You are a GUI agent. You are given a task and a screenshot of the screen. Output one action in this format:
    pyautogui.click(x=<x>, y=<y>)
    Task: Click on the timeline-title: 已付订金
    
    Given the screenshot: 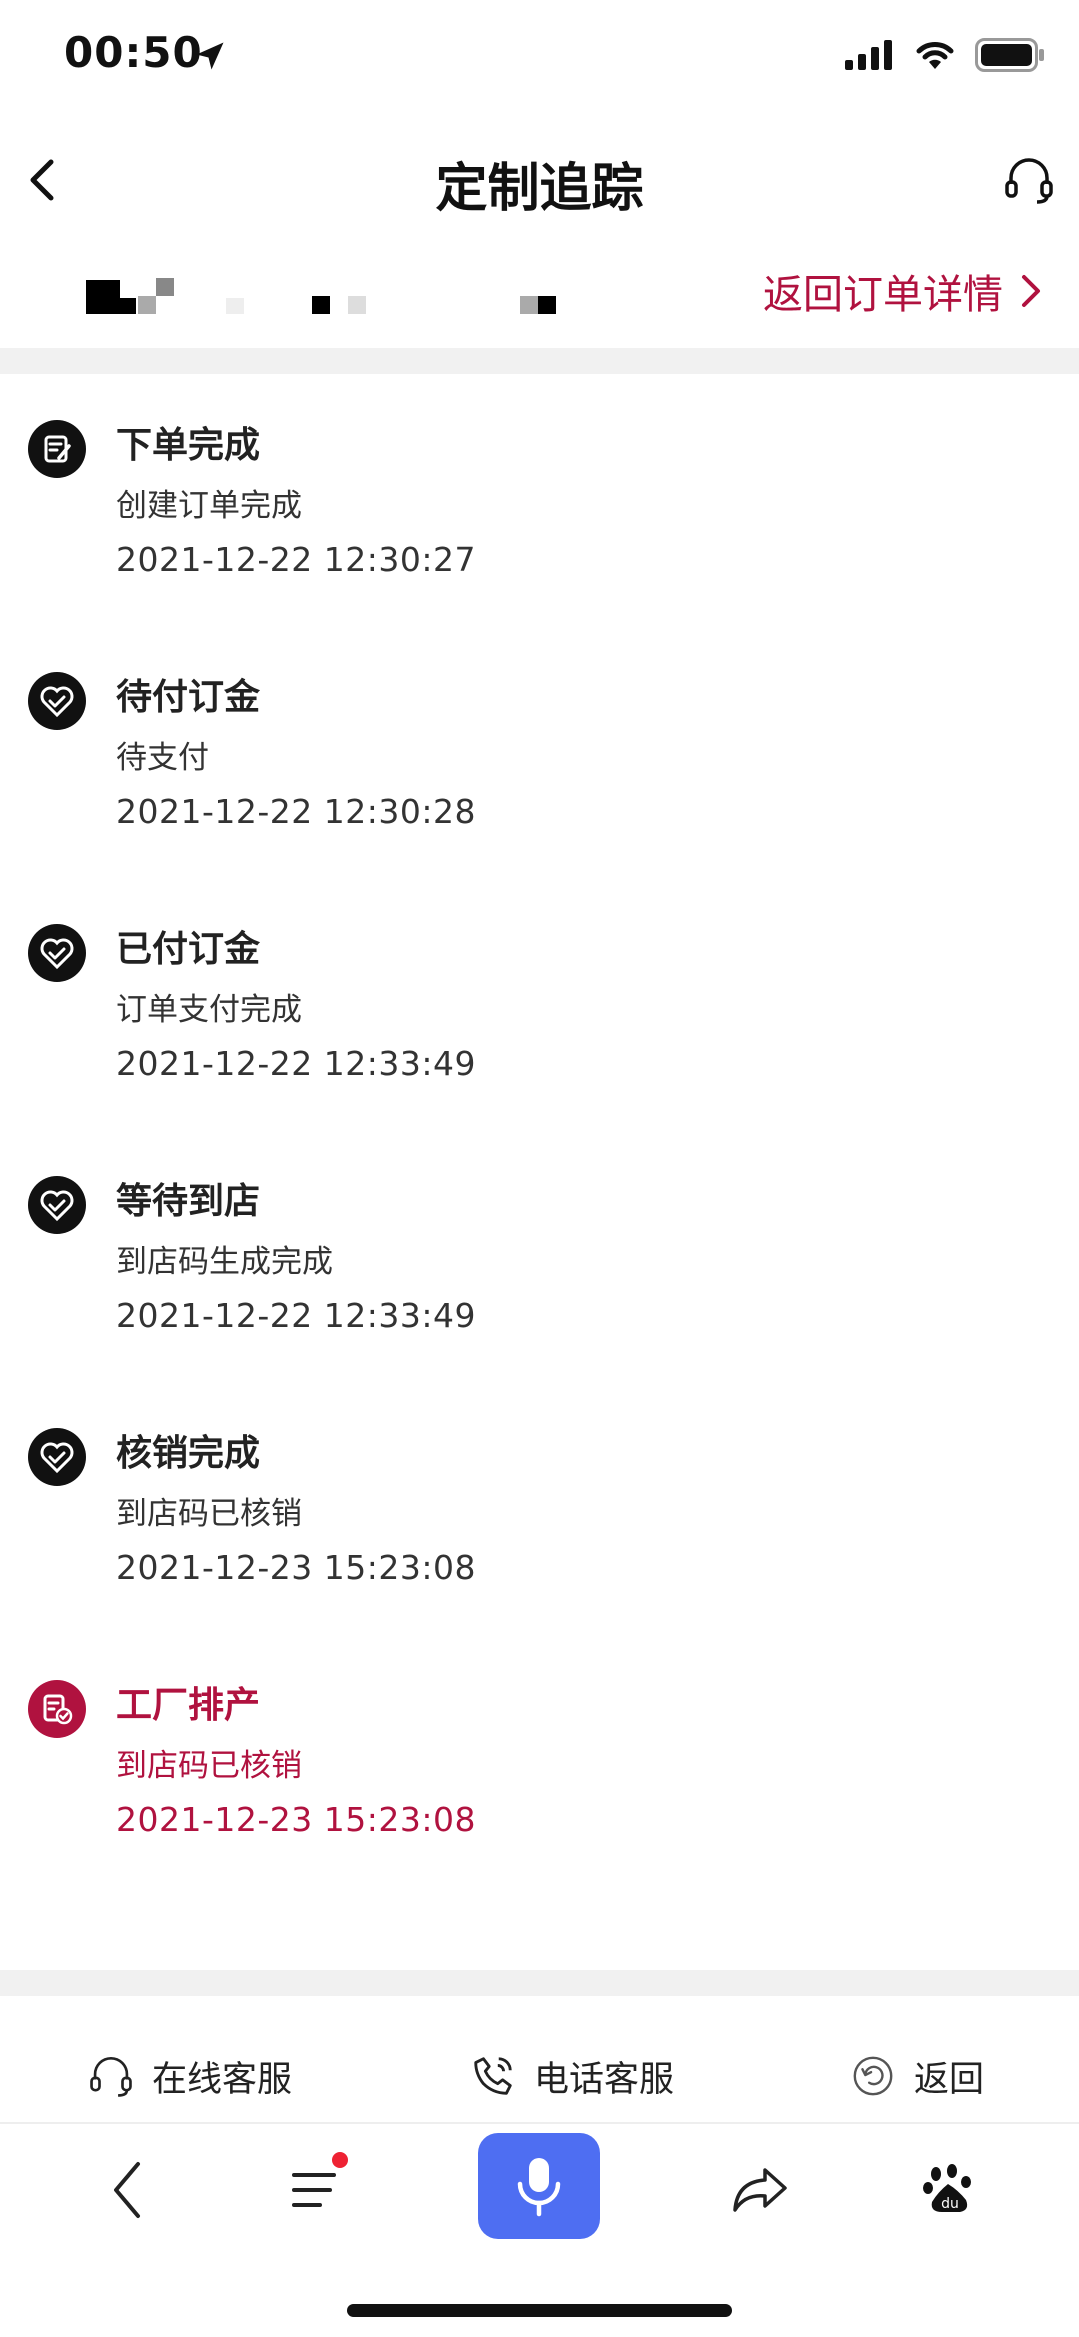 What is the action you would take?
    pyautogui.click(x=188, y=949)
    